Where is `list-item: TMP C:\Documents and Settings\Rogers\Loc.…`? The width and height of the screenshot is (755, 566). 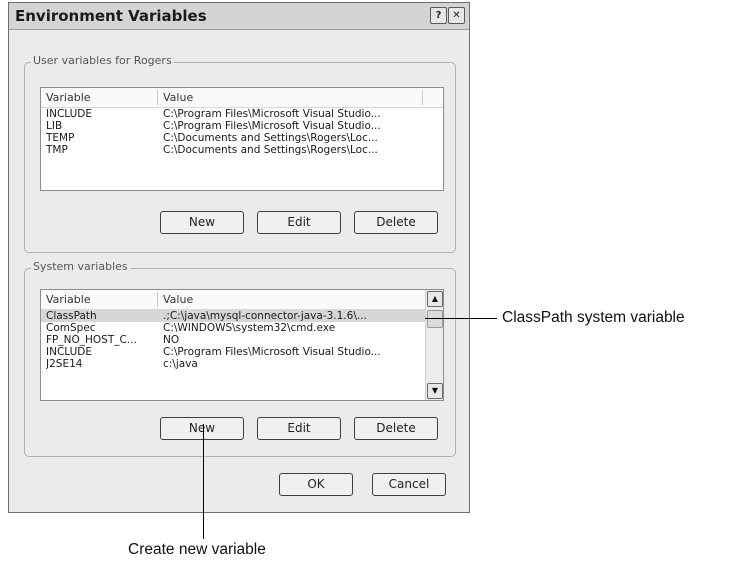
list-item: TMP C:\Documents and Settings\Rogers\Loc.… is located at coordinates (242, 150).